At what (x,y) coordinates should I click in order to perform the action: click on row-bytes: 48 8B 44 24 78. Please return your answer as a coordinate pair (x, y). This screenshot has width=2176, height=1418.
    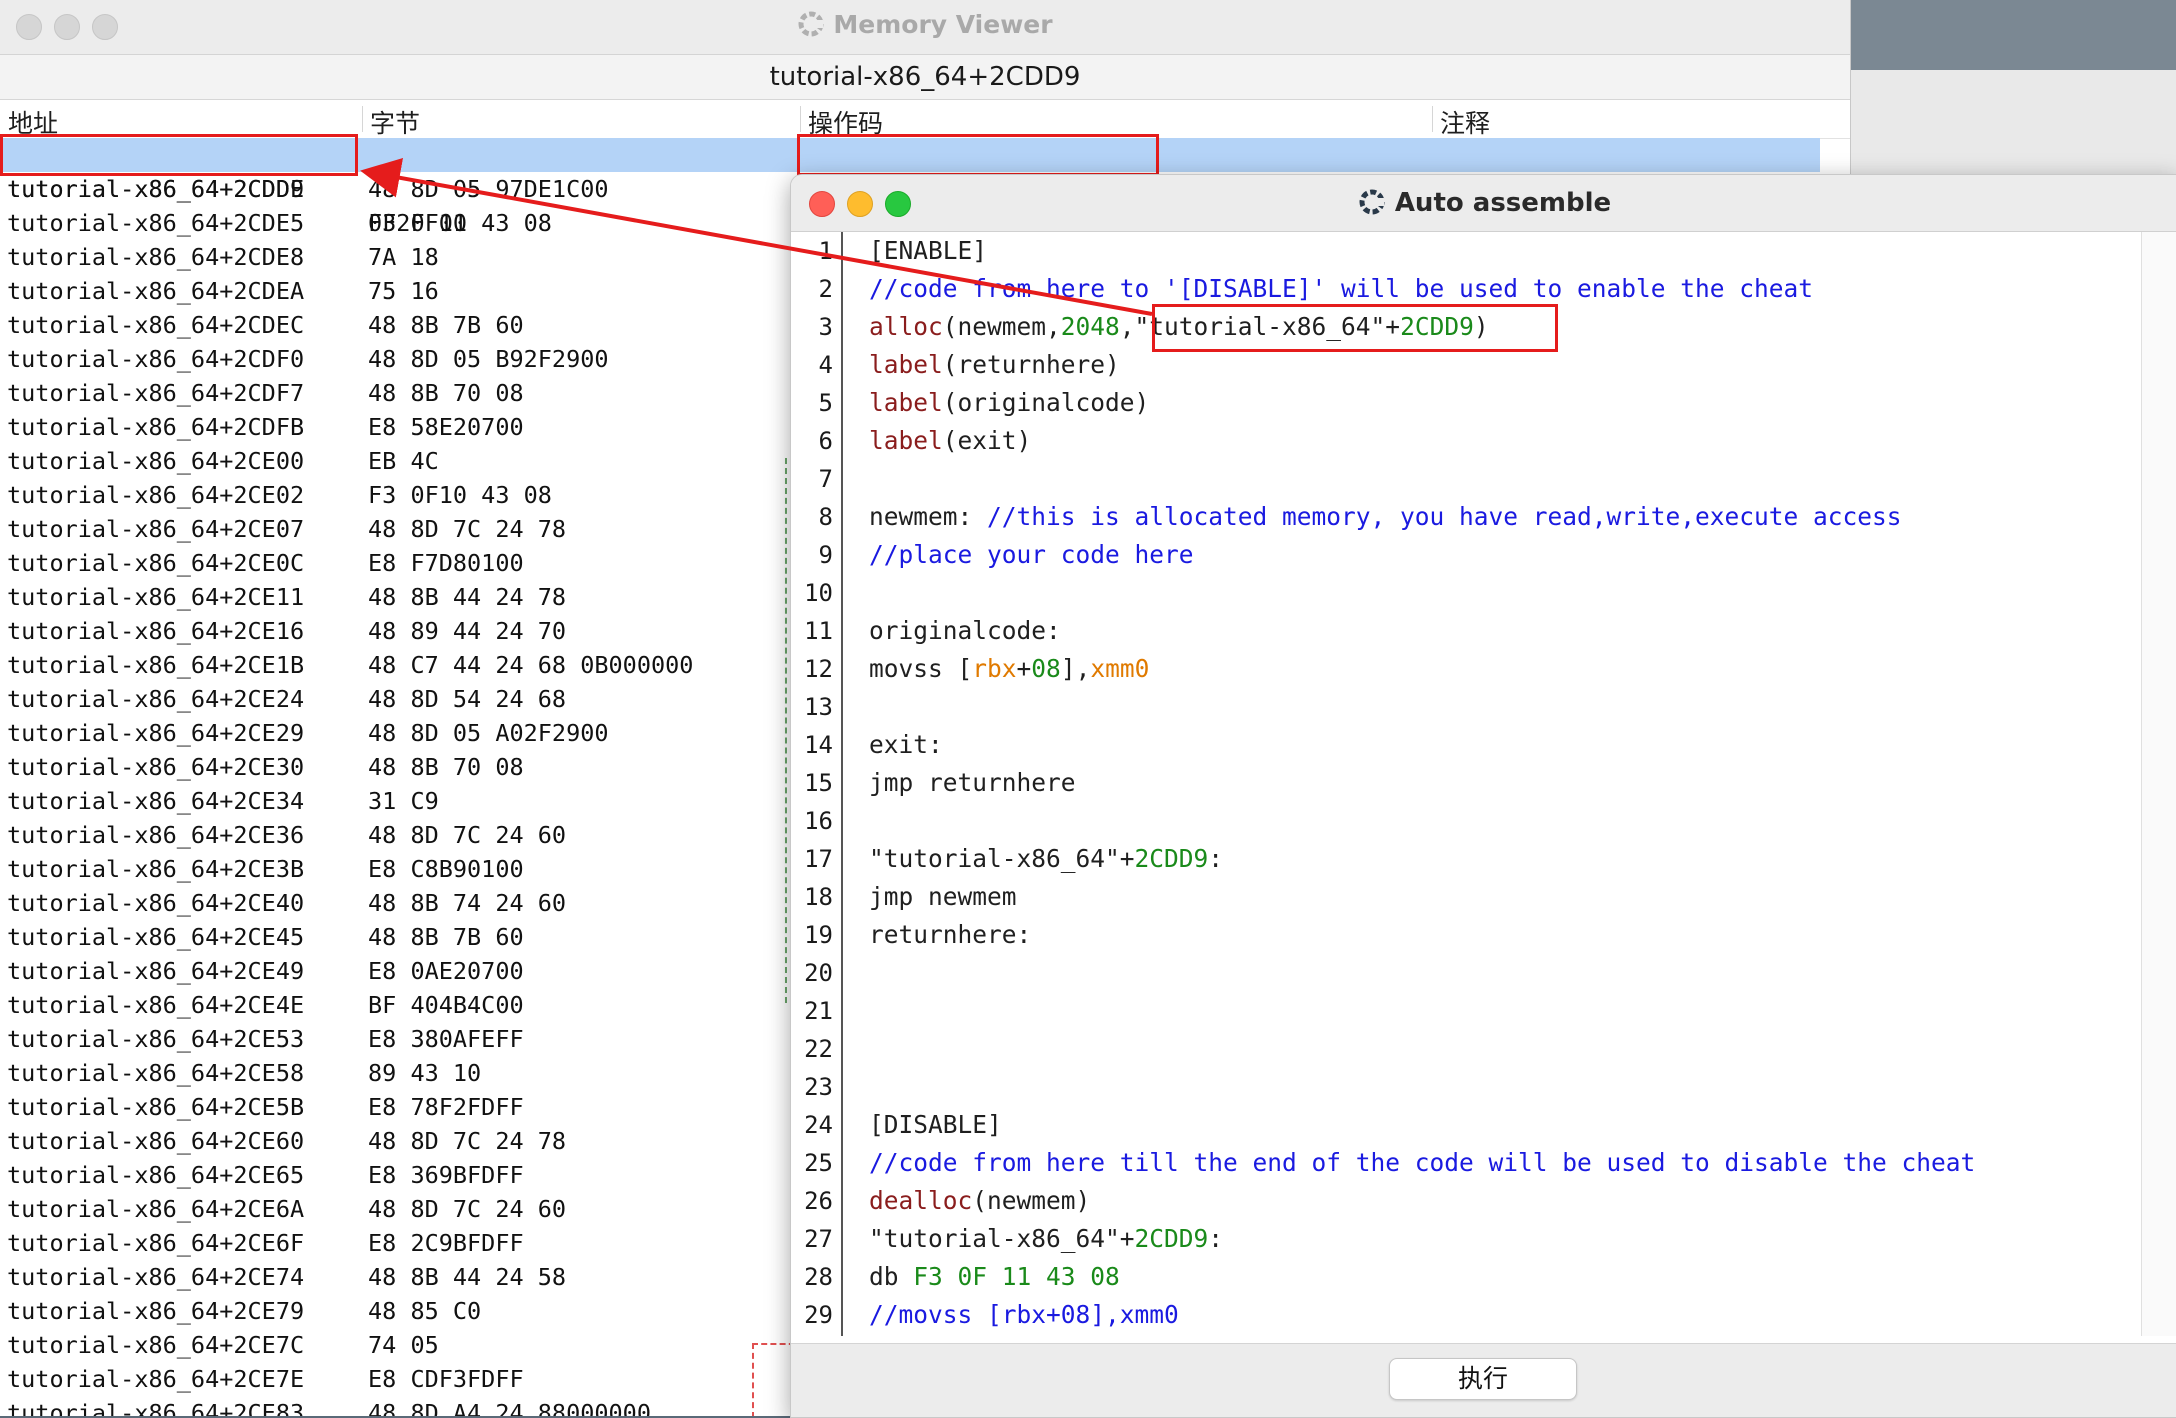
    Looking at the image, I should click on (467, 597).